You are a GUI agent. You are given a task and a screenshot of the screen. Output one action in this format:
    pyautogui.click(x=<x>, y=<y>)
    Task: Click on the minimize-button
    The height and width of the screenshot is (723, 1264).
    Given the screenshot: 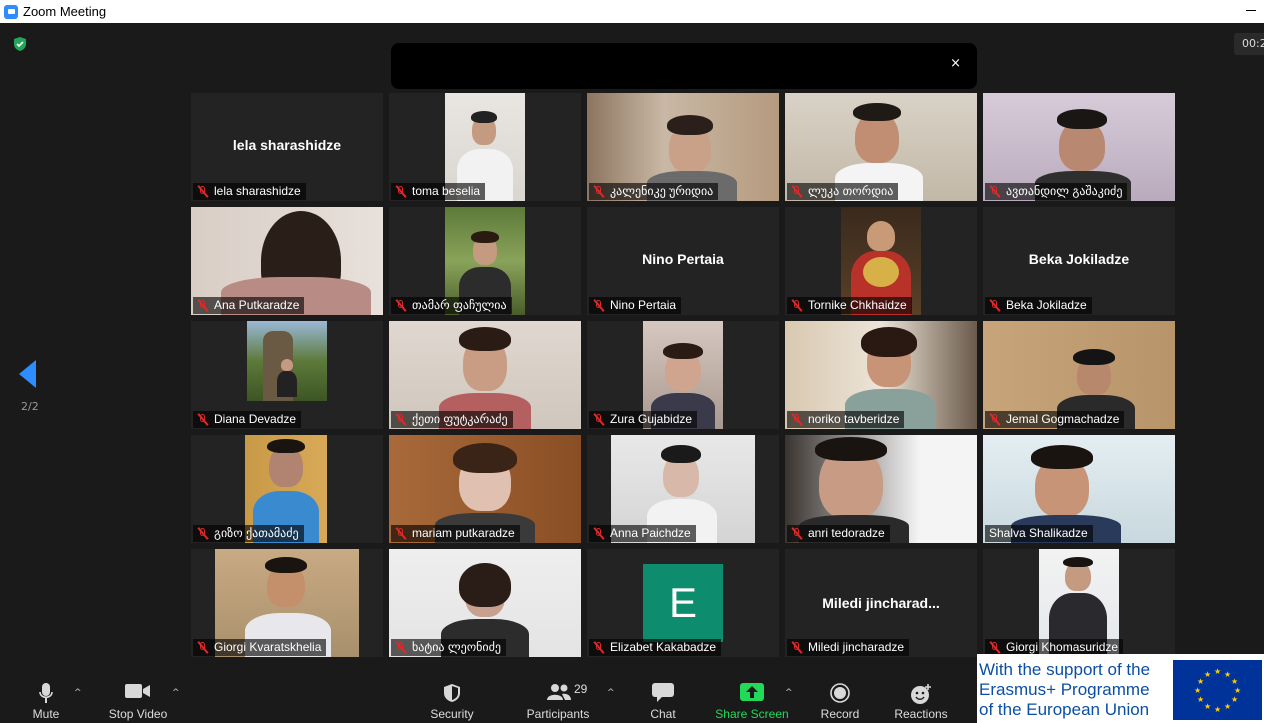 What is the action you would take?
    pyautogui.click(x=1251, y=10)
    